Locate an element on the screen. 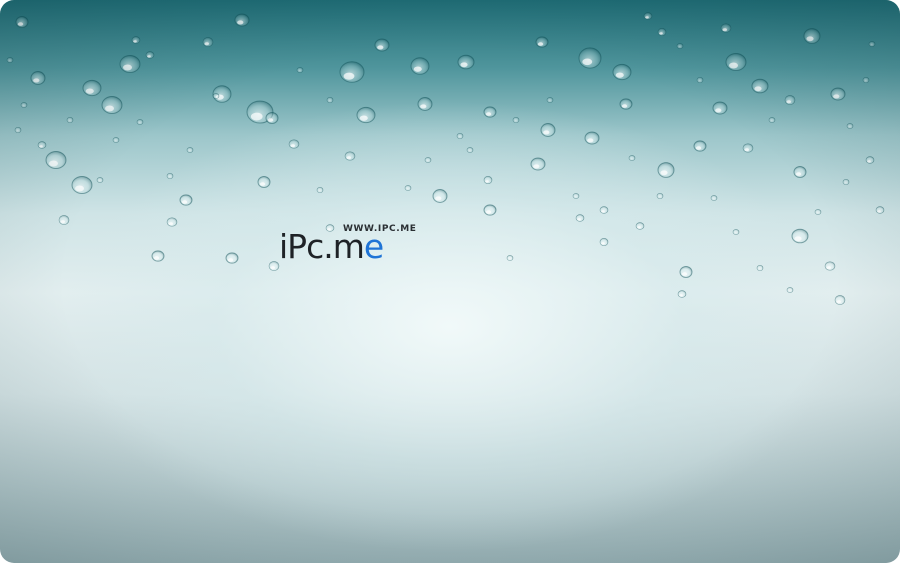  ipc-me-logo: WWW.IPC.ME iPc.me is located at coordinates (354, 245).